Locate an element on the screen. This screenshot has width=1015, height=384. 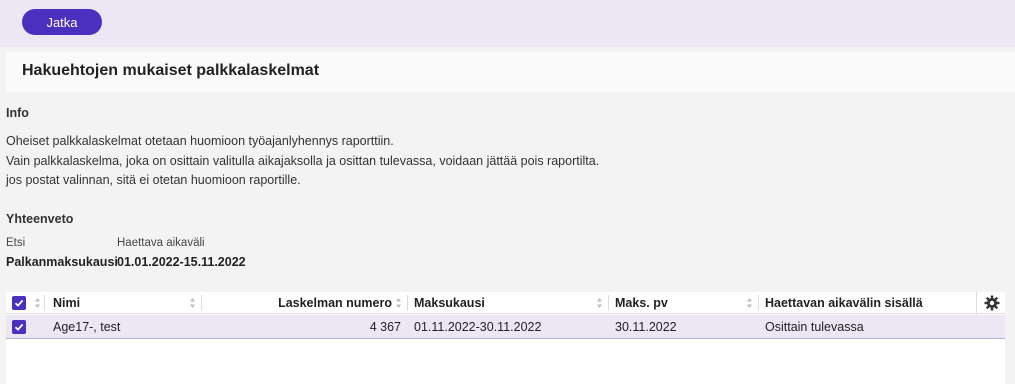
column-header-payday: Maks. pv is located at coordinates (641, 302).